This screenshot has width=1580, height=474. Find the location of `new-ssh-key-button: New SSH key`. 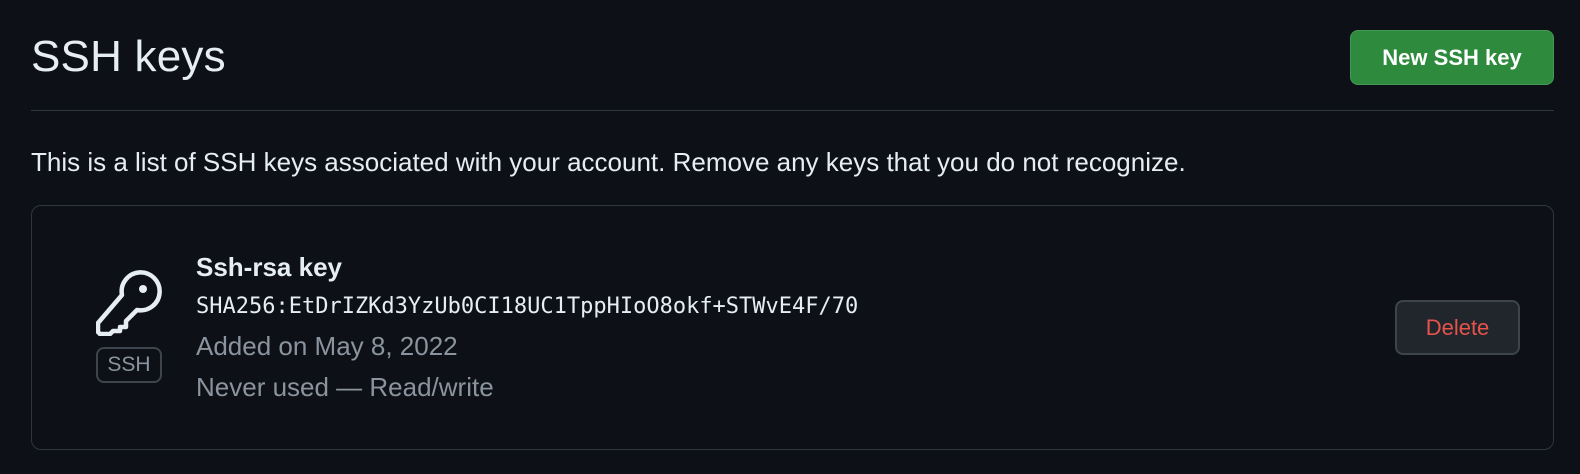

new-ssh-key-button: New SSH key is located at coordinates (1452, 57).